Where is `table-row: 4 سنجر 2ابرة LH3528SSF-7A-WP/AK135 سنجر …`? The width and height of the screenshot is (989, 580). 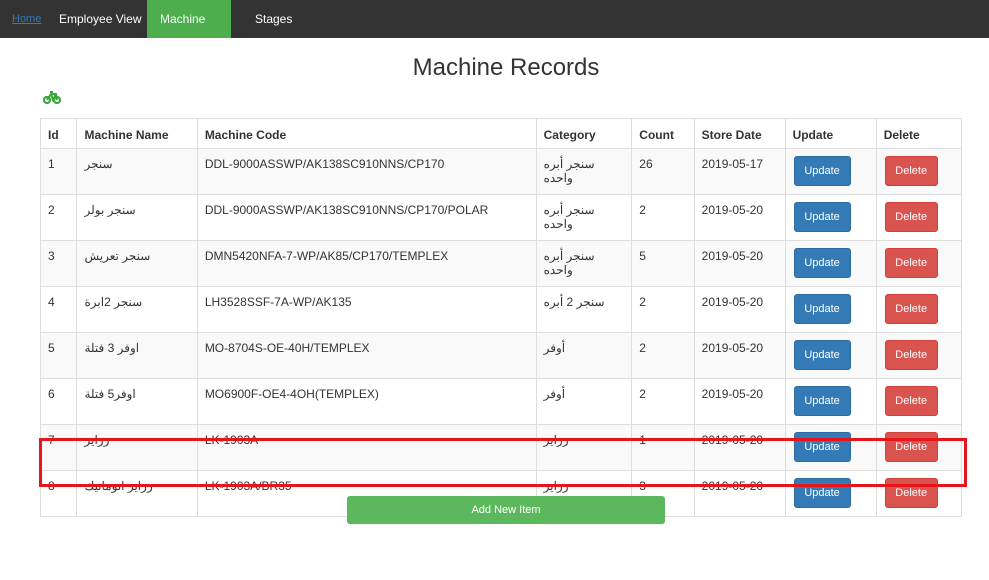 table-row: 4 سنجر 2ابرة LH3528SSF-7A-WP/AK135 سنجر … is located at coordinates (501, 309).